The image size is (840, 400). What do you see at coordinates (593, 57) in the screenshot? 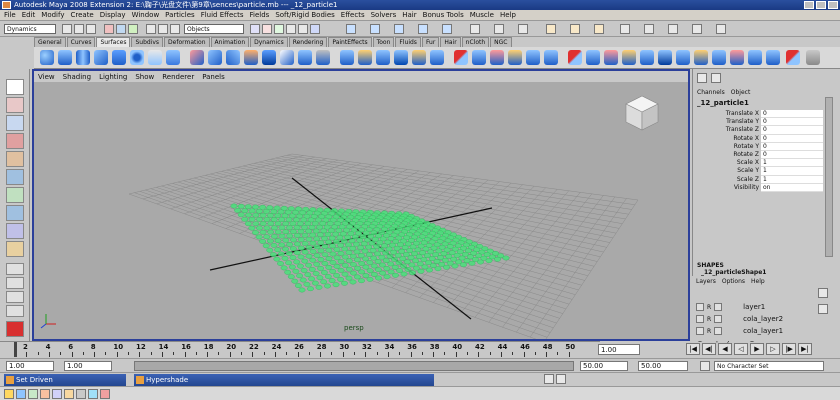
I see `stitch-edges-icon` at bounding box center [593, 57].